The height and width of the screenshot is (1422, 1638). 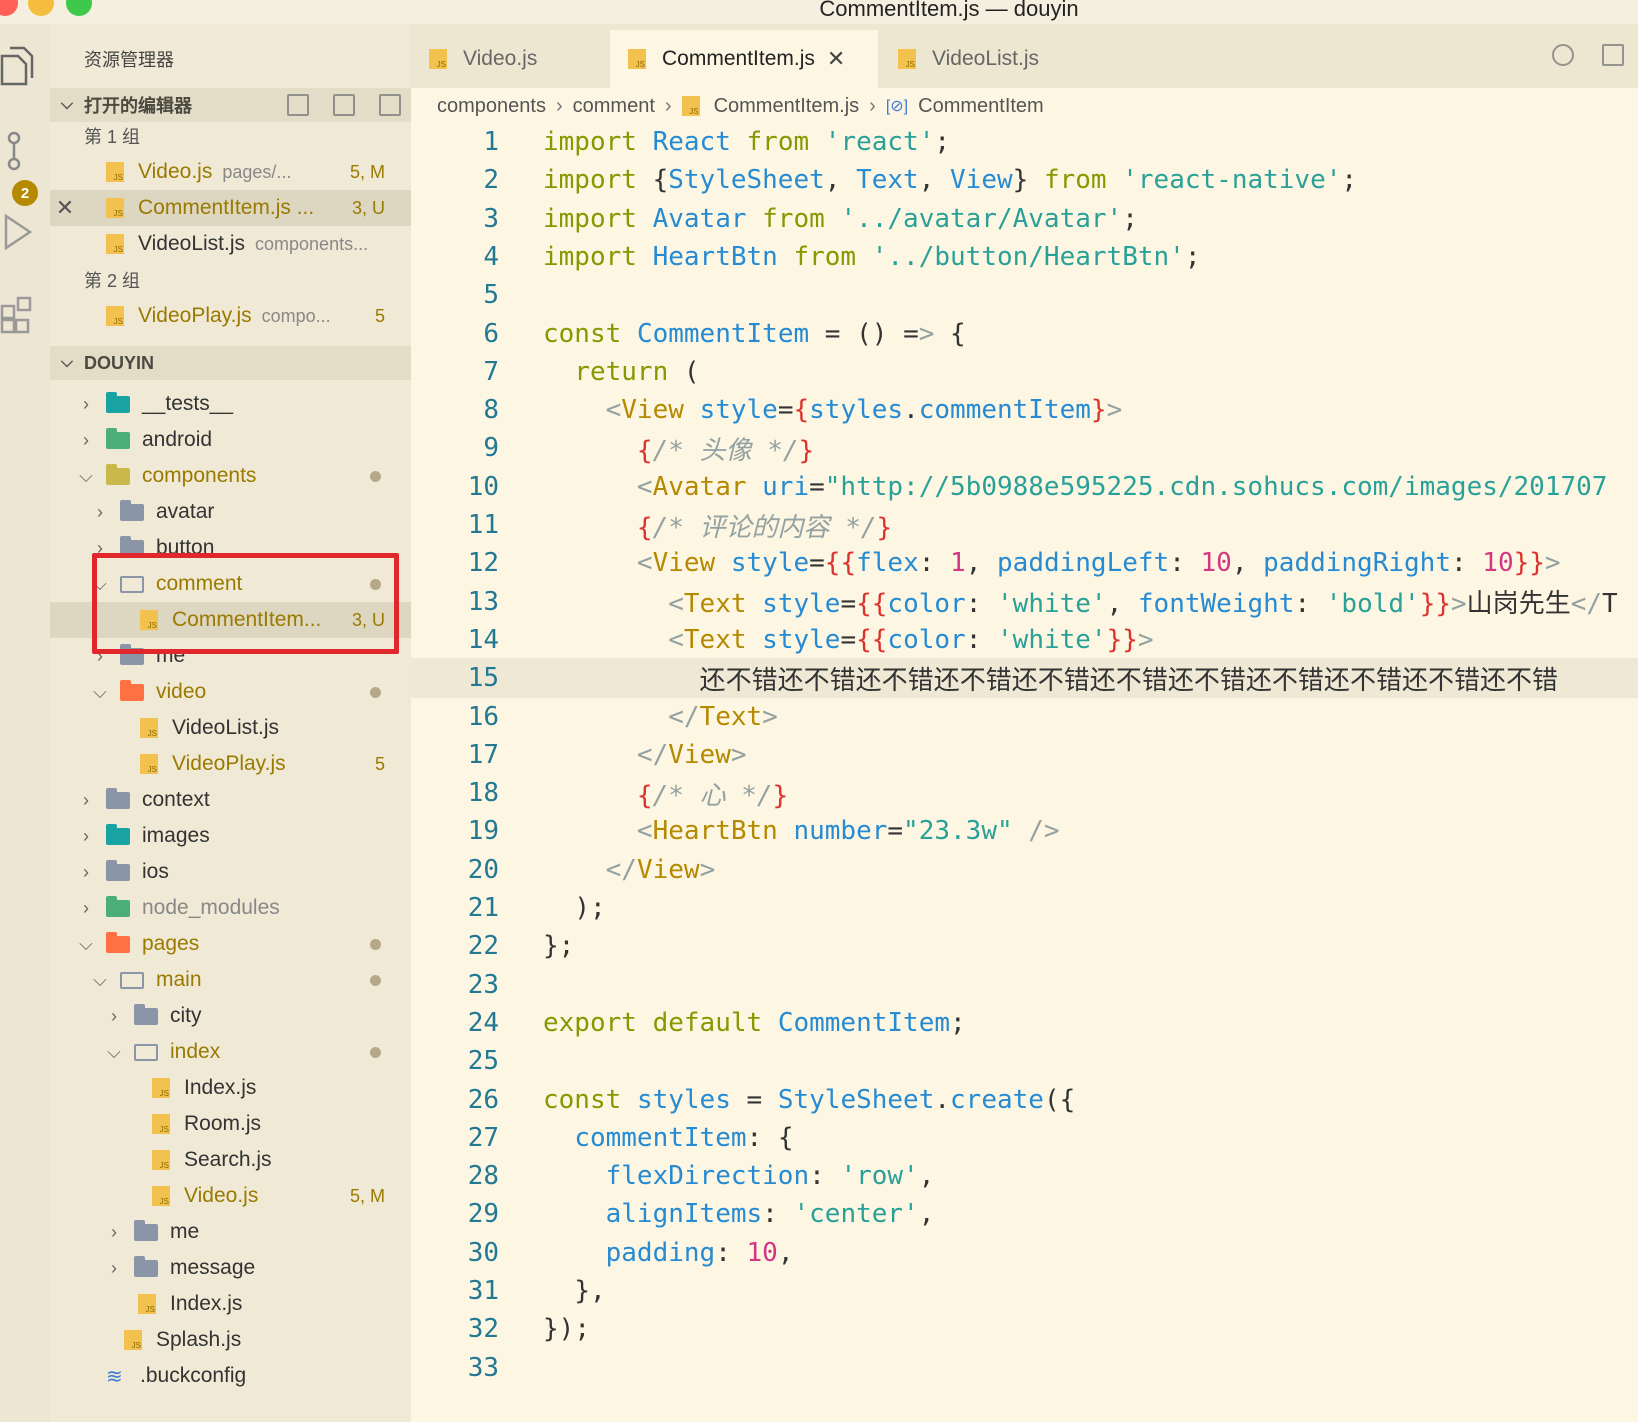 I want to click on folder-open-icon, so click(x=118, y=942).